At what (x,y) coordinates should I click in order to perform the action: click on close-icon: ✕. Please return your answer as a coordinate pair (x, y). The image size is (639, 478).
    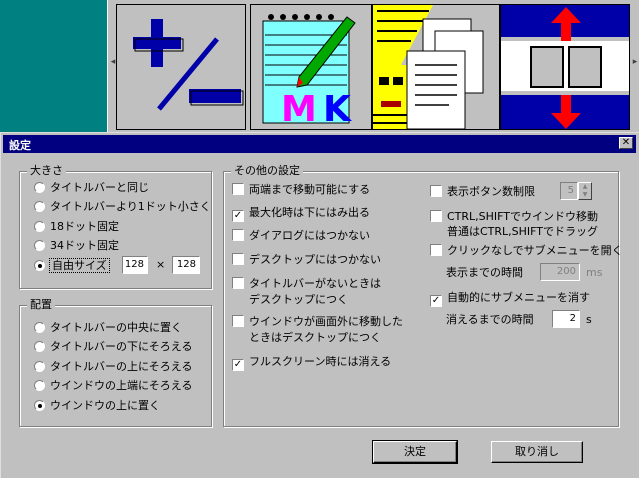
    Looking at the image, I should click on (626, 143).